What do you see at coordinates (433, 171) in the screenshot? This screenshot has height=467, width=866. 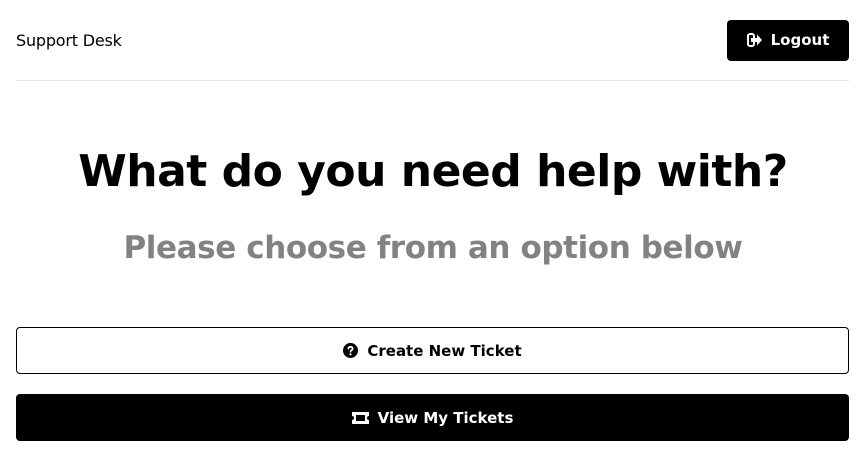 I see `page-title: What do you need help with?` at bounding box center [433, 171].